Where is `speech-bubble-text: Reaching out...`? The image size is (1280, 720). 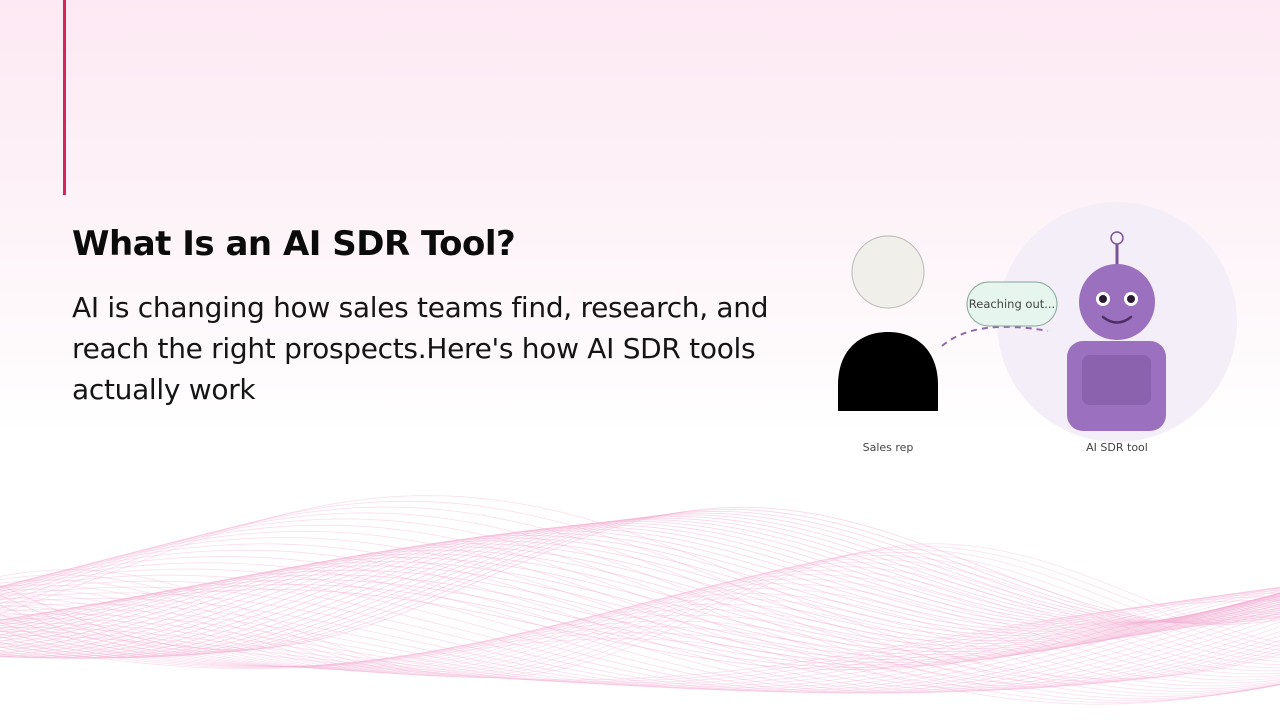
speech-bubble-text: Reaching out... is located at coordinates (1012, 304).